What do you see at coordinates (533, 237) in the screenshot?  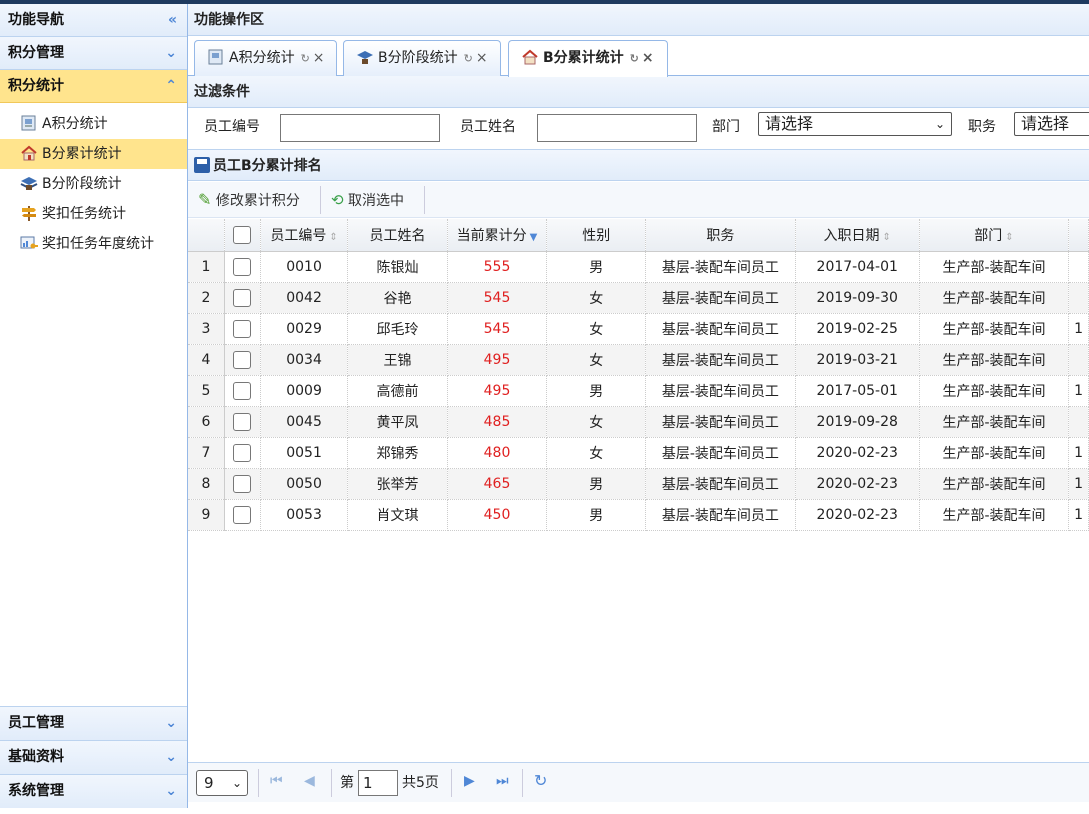 I see `sort-desc-icon: ▼` at bounding box center [533, 237].